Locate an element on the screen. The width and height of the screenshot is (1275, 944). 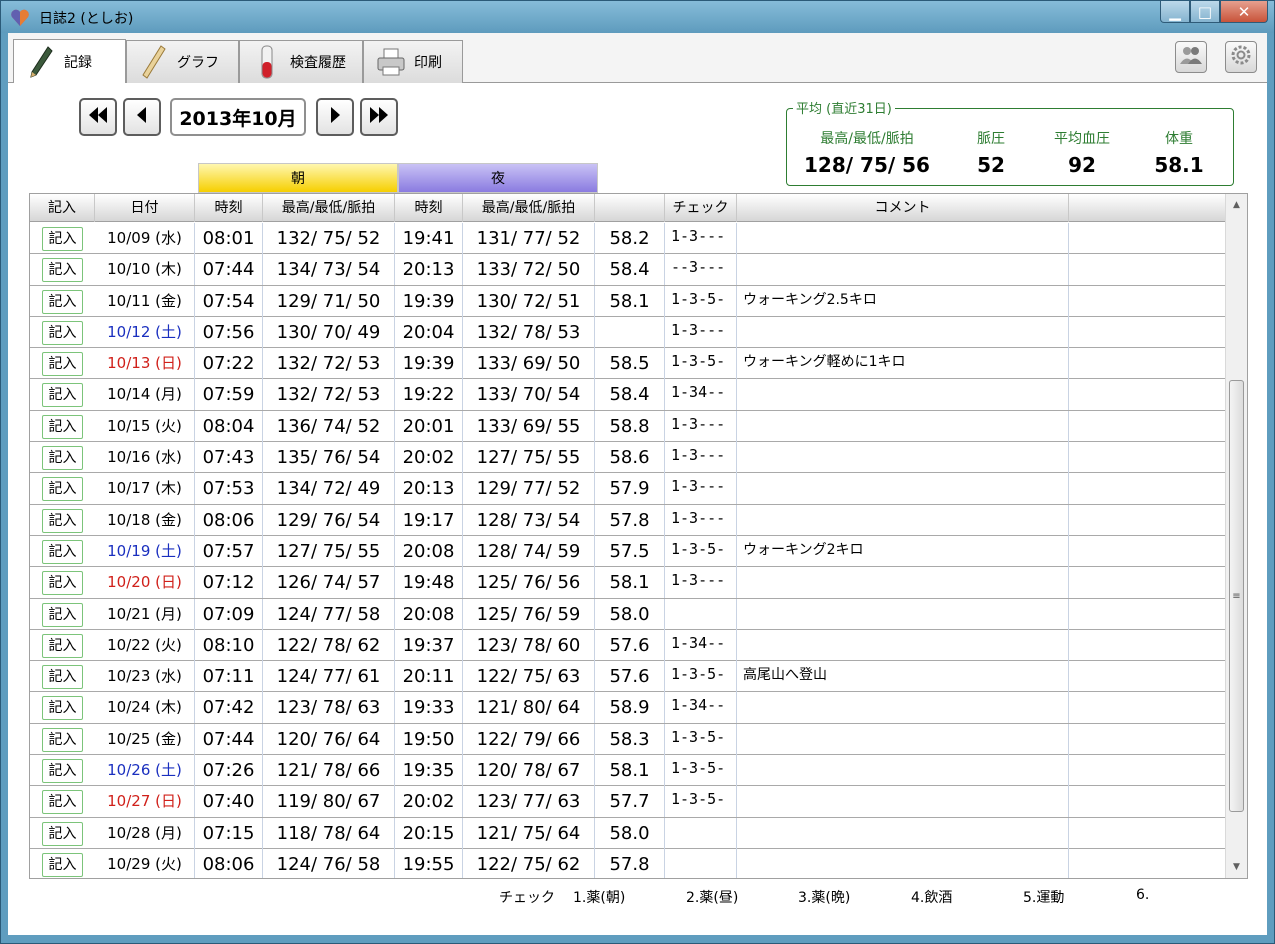
bp-pm-cell: 127/ 75/ 55 is located at coordinates (529, 458).